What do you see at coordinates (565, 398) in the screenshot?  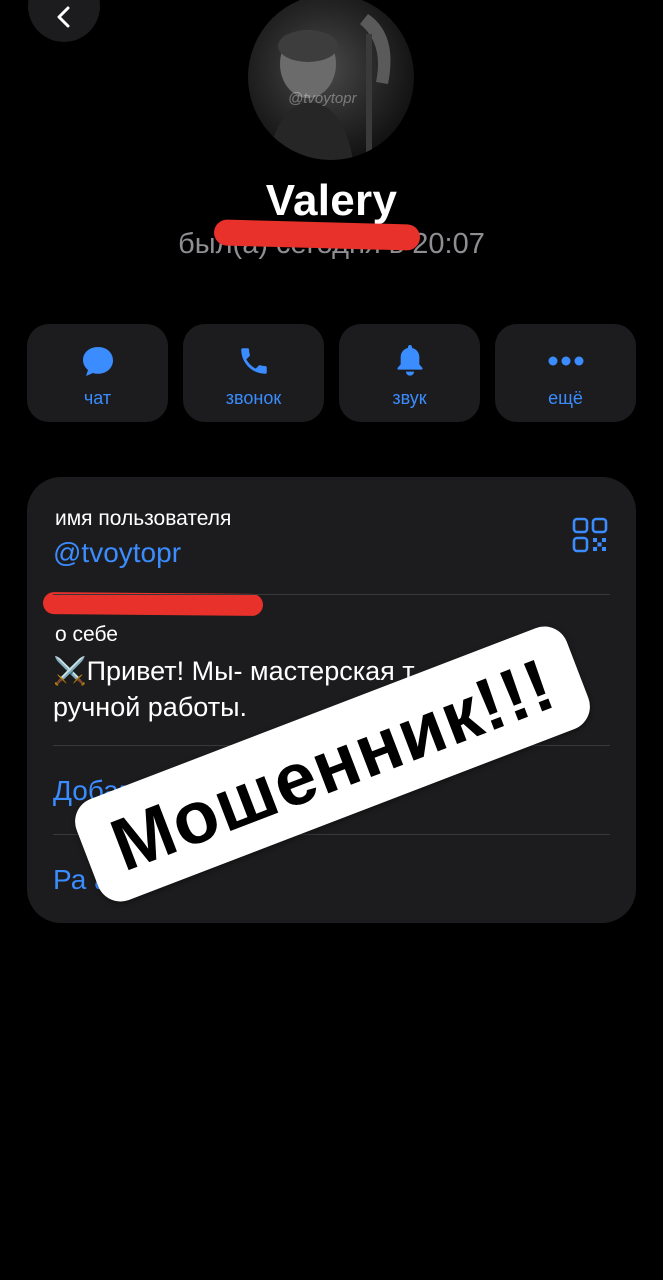 I see `more-label: ещё` at bounding box center [565, 398].